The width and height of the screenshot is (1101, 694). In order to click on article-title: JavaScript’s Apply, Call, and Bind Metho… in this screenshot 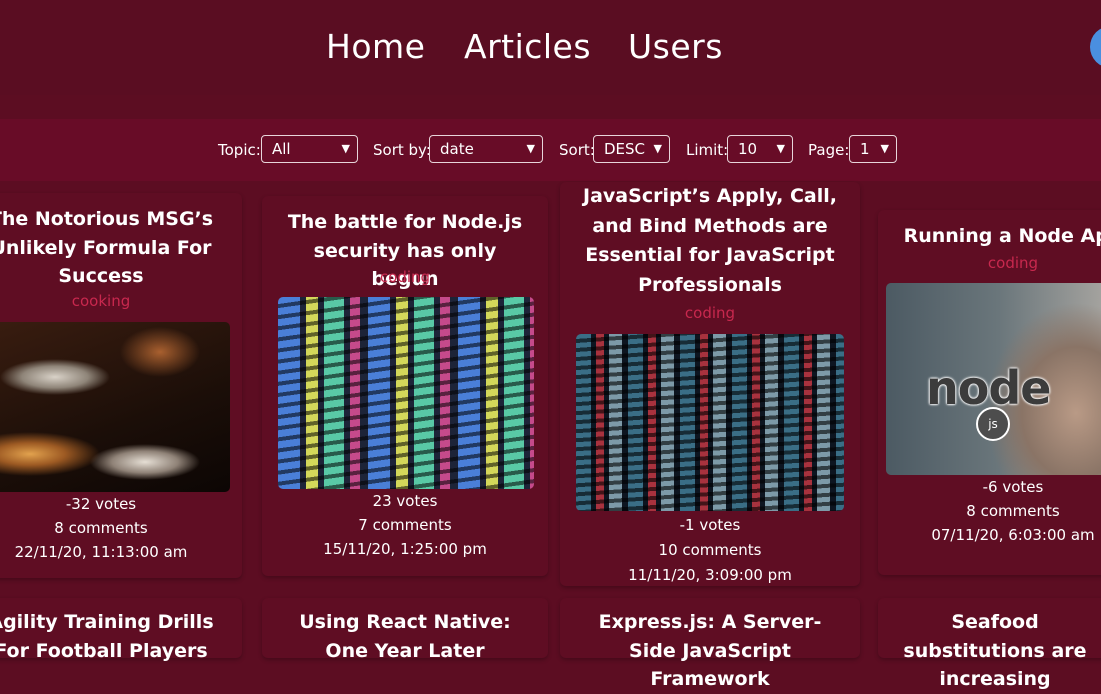, I will do `click(710, 241)`.